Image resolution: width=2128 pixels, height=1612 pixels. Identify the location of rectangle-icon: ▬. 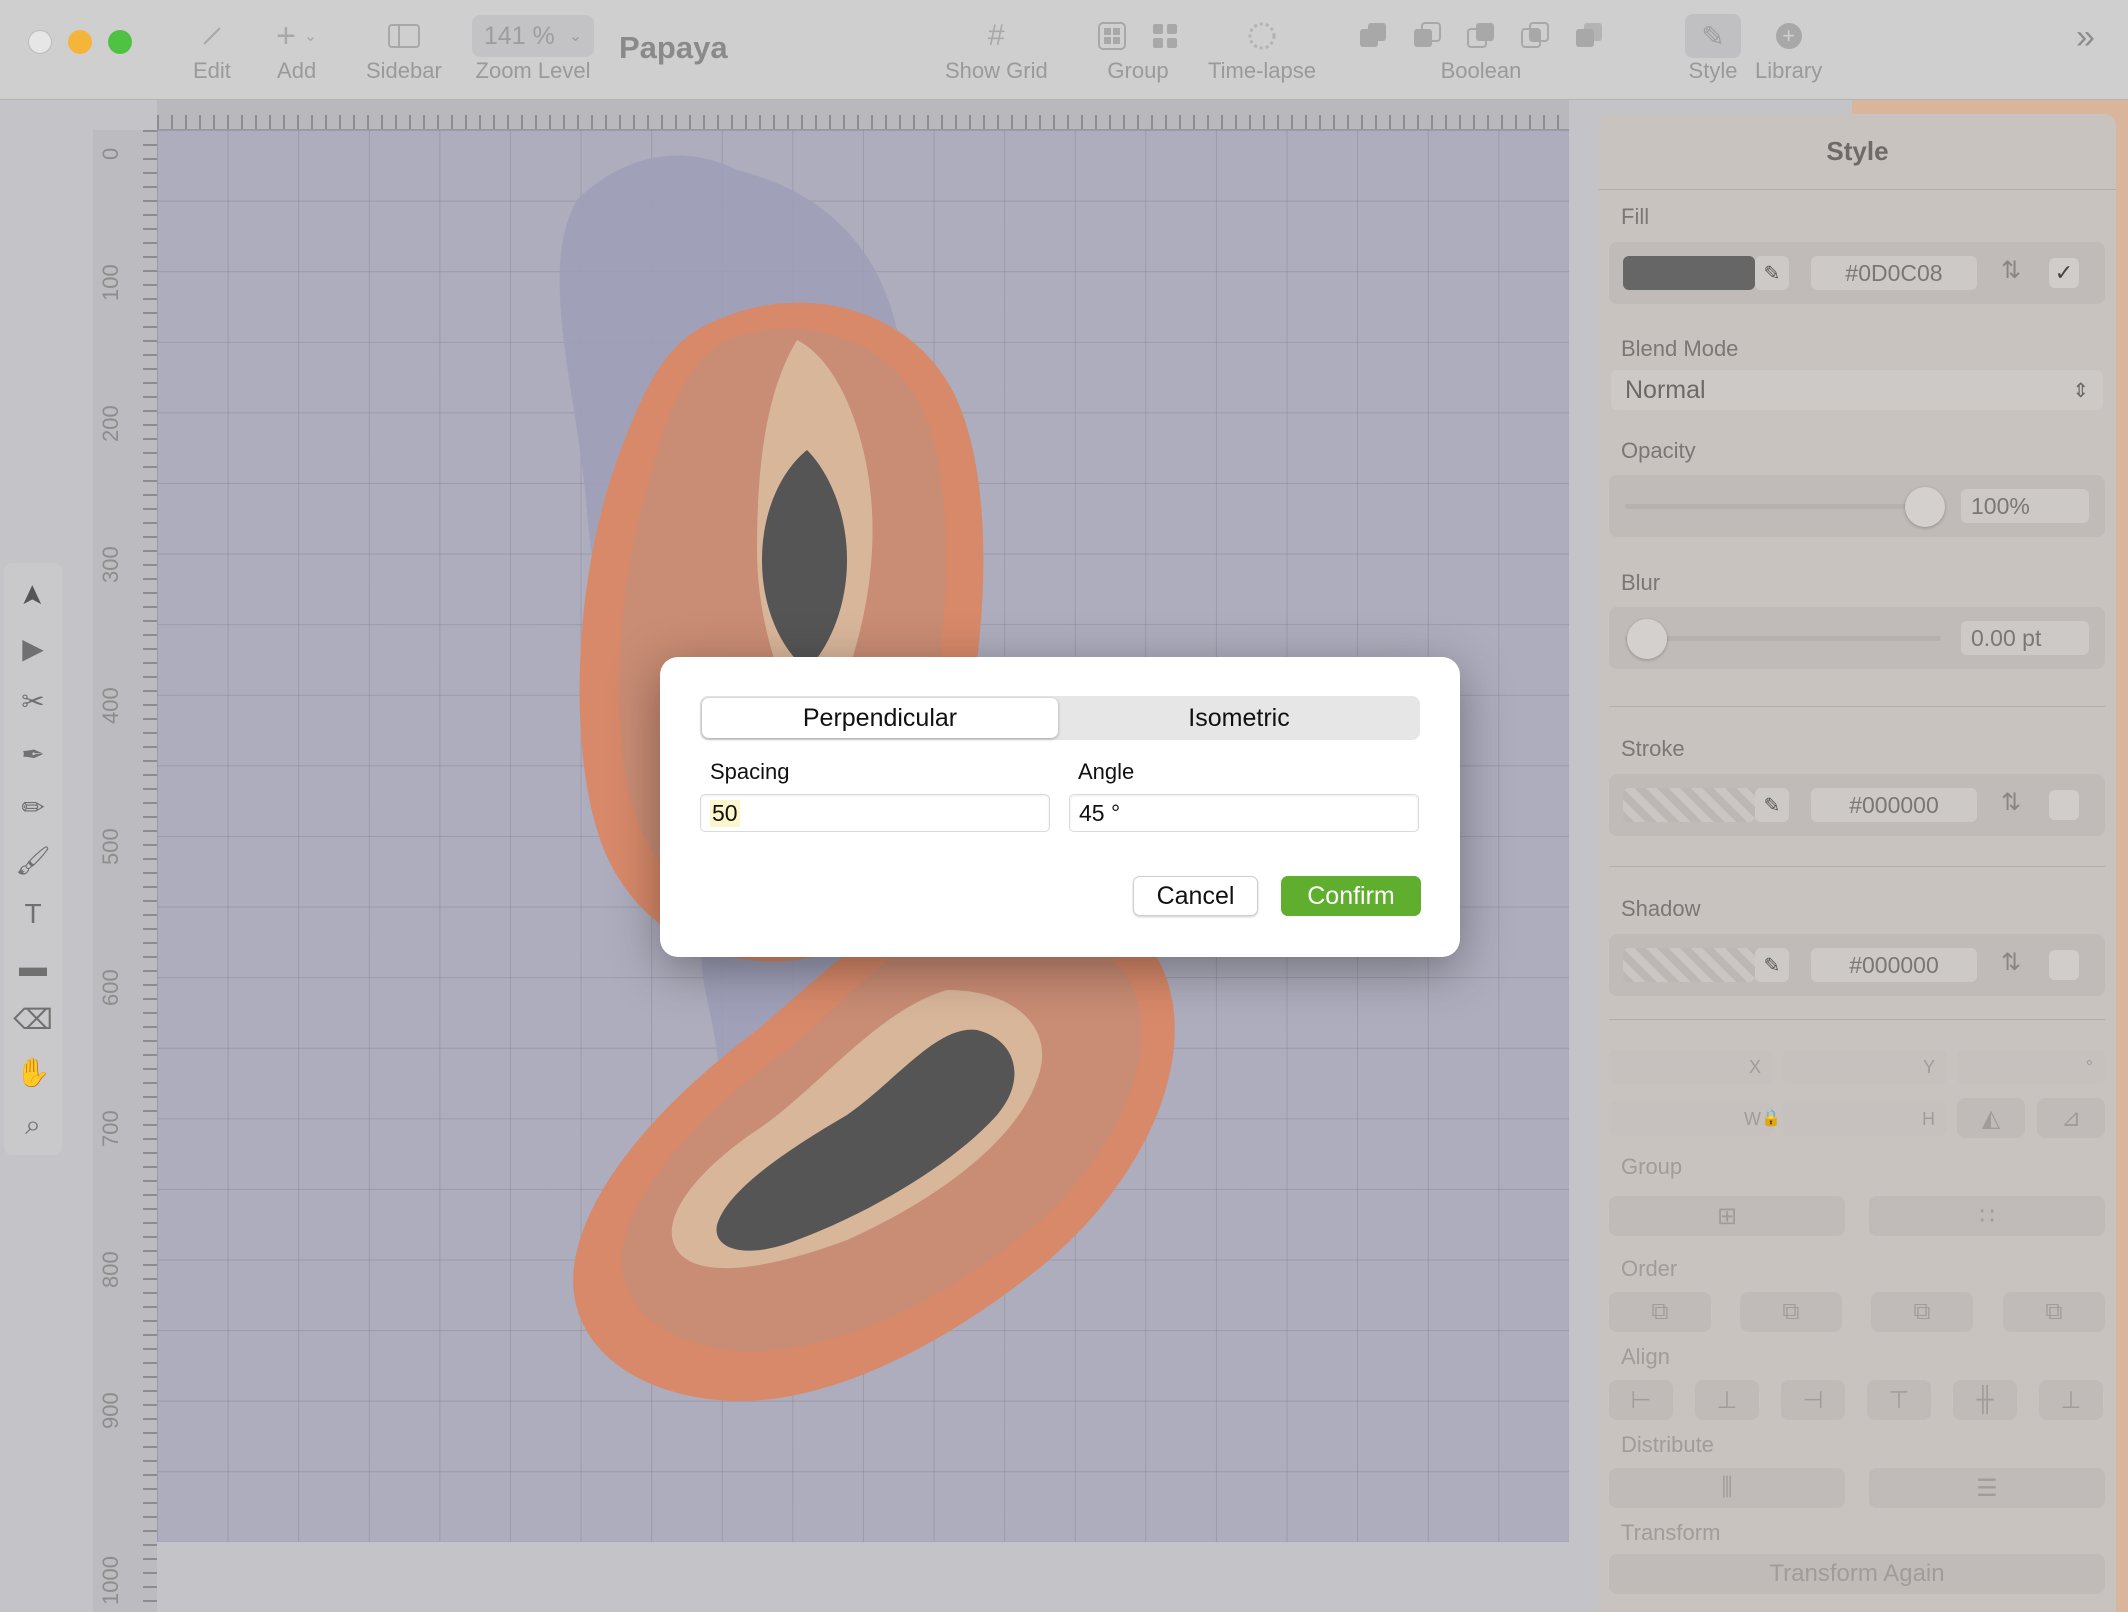
(33, 966).